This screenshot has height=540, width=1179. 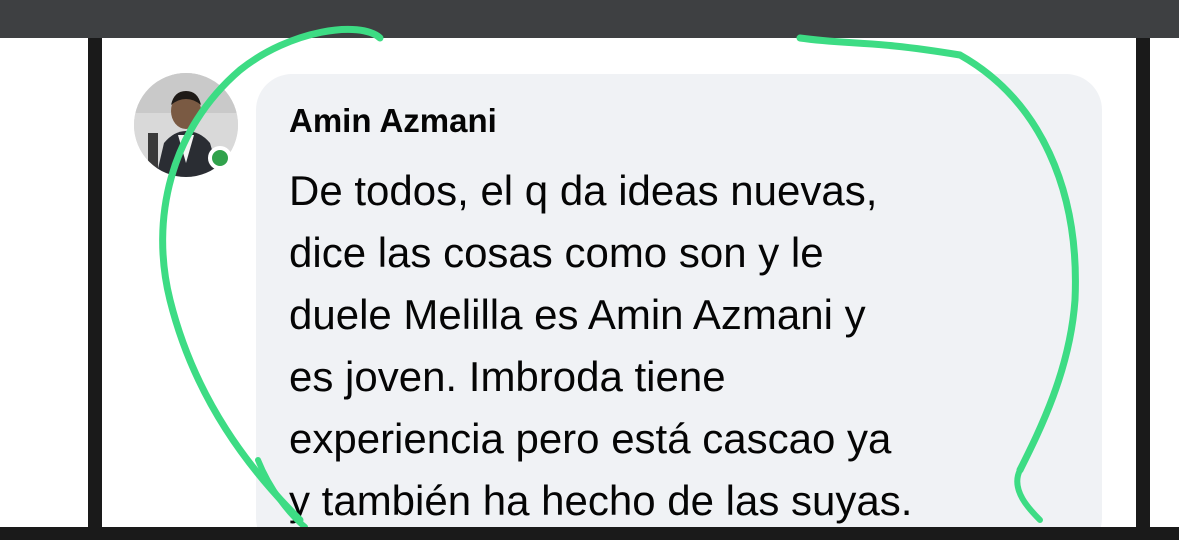 What do you see at coordinates (590, 438) in the screenshot?
I see `comment-line: experiencia pero está cascao ya` at bounding box center [590, 438].